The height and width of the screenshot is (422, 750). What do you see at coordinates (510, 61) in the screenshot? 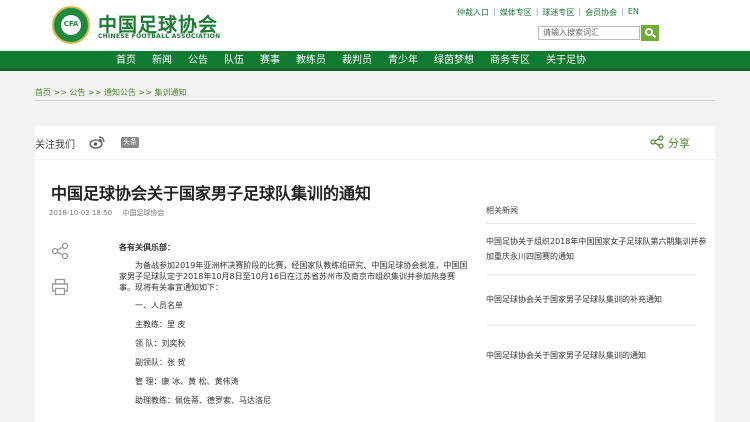
I see `nav-business: 商务专区` at bounding box center [510, 61].